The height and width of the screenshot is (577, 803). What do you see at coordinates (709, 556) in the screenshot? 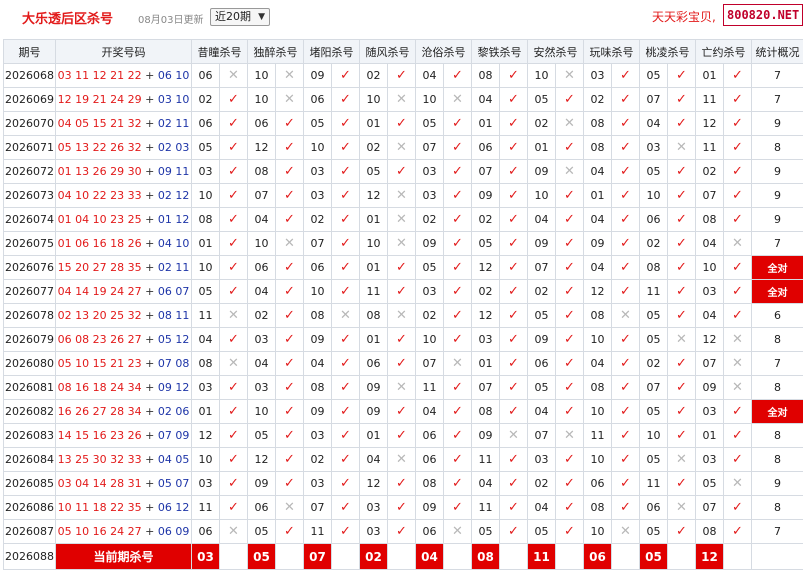
I see `current-kill-number: 12` at bounding box center [709, 556].